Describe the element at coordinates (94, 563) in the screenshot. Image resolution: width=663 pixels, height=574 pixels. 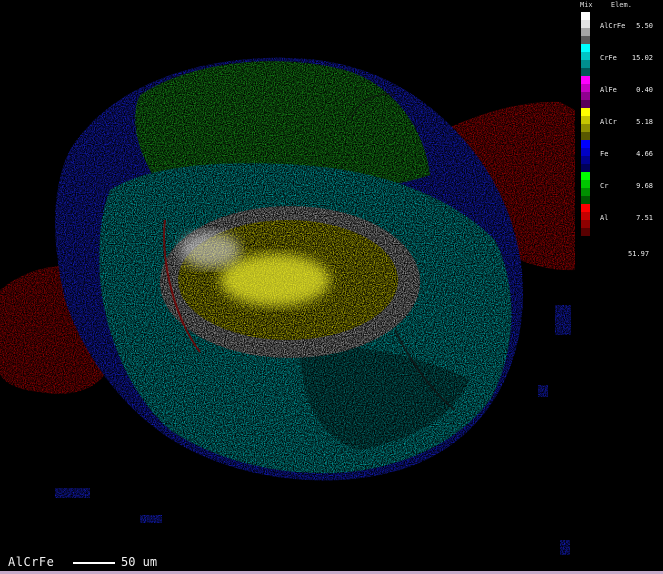
I see `scale-bar` at that location.